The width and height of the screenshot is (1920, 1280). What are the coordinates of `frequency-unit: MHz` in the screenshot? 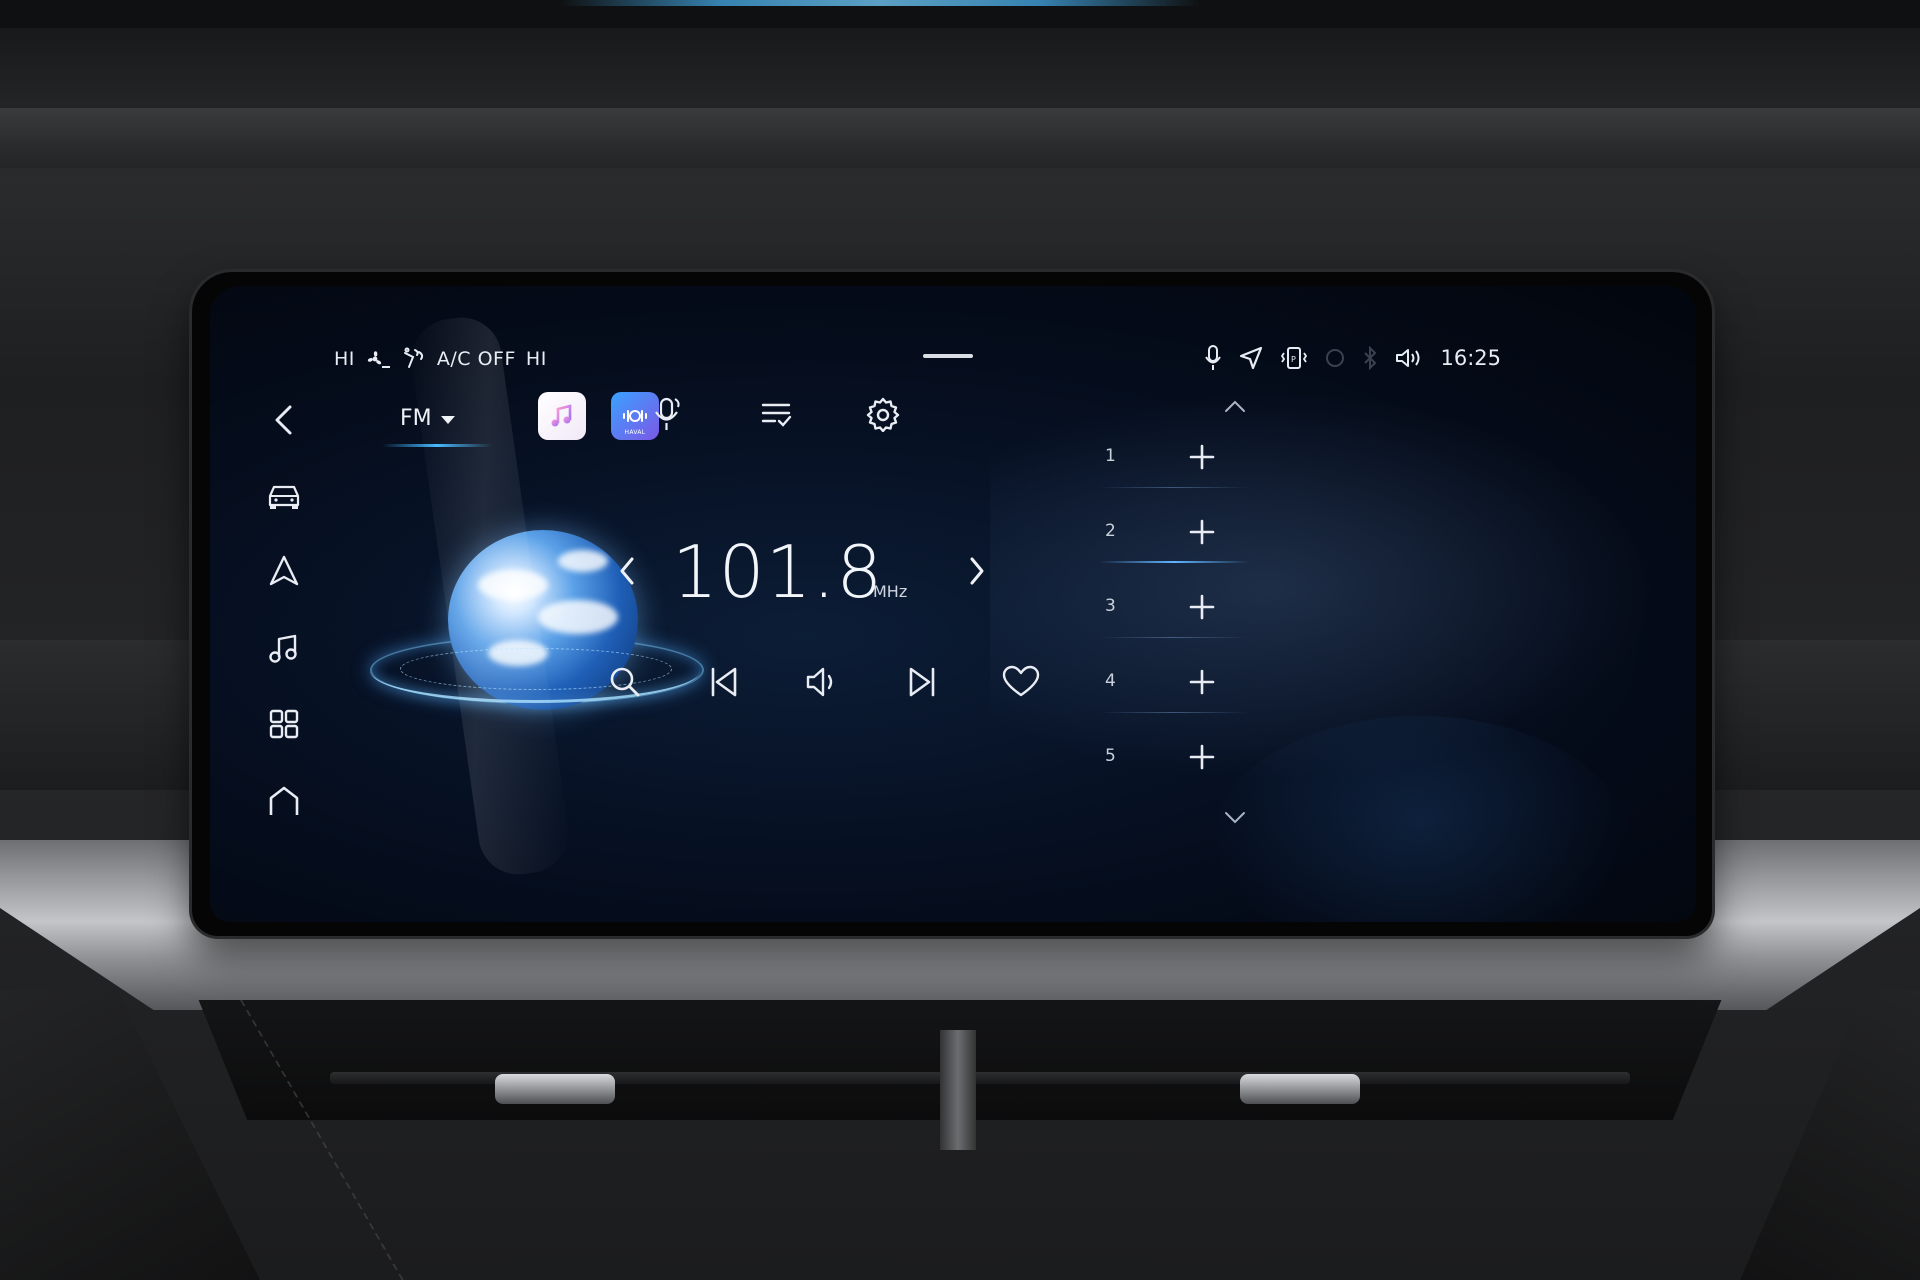 It's located at (890, 591).